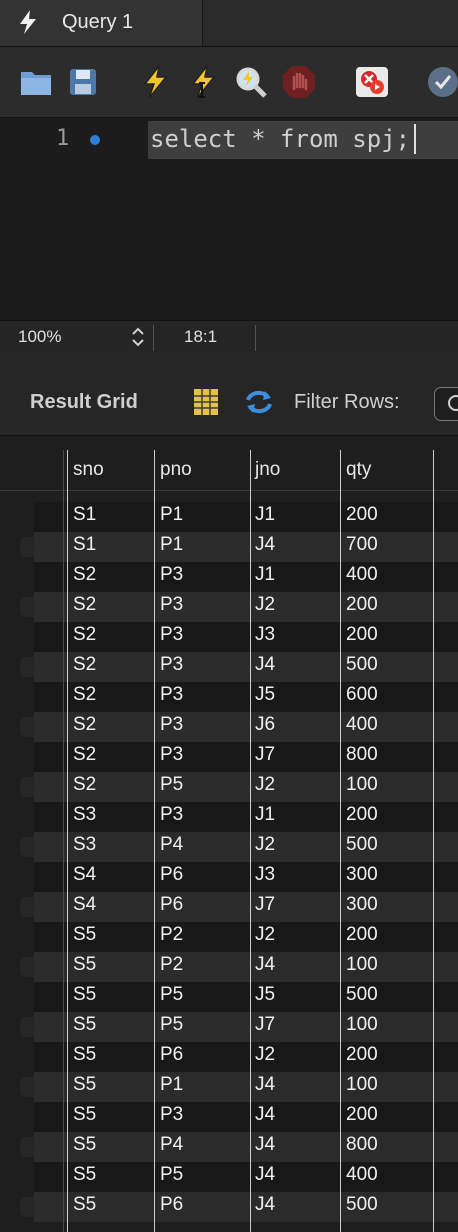 The height and width of the screenshot is (1232, 458). I want to click on grid-view-icon, so click(206, 402).